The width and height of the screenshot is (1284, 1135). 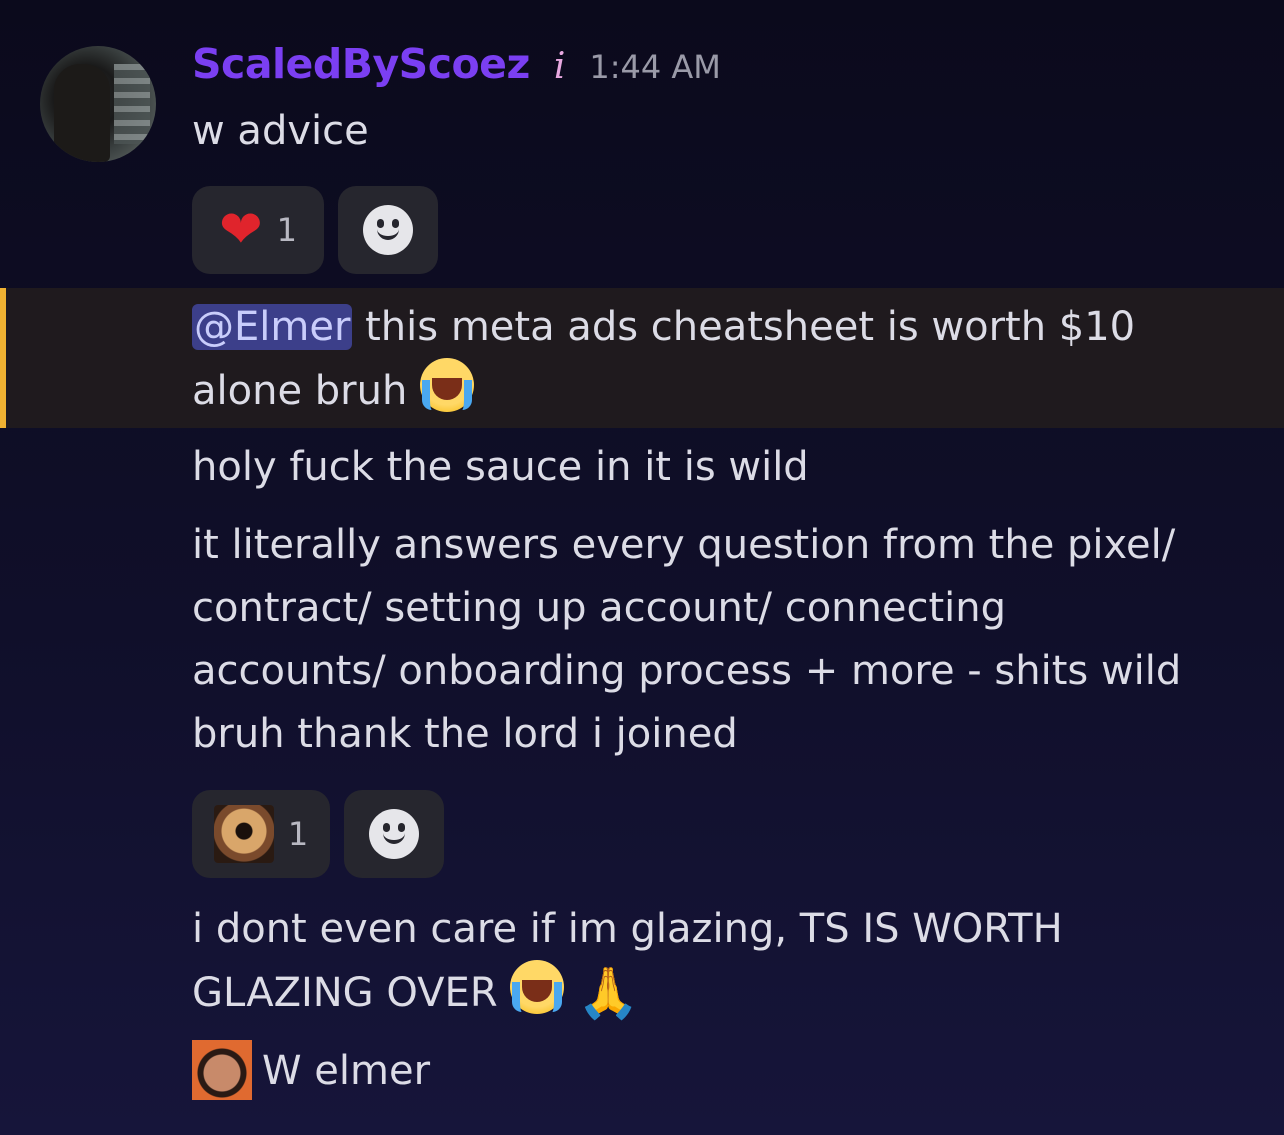 I want to click on message-text: alone bruh, so click(x=306, y=391).